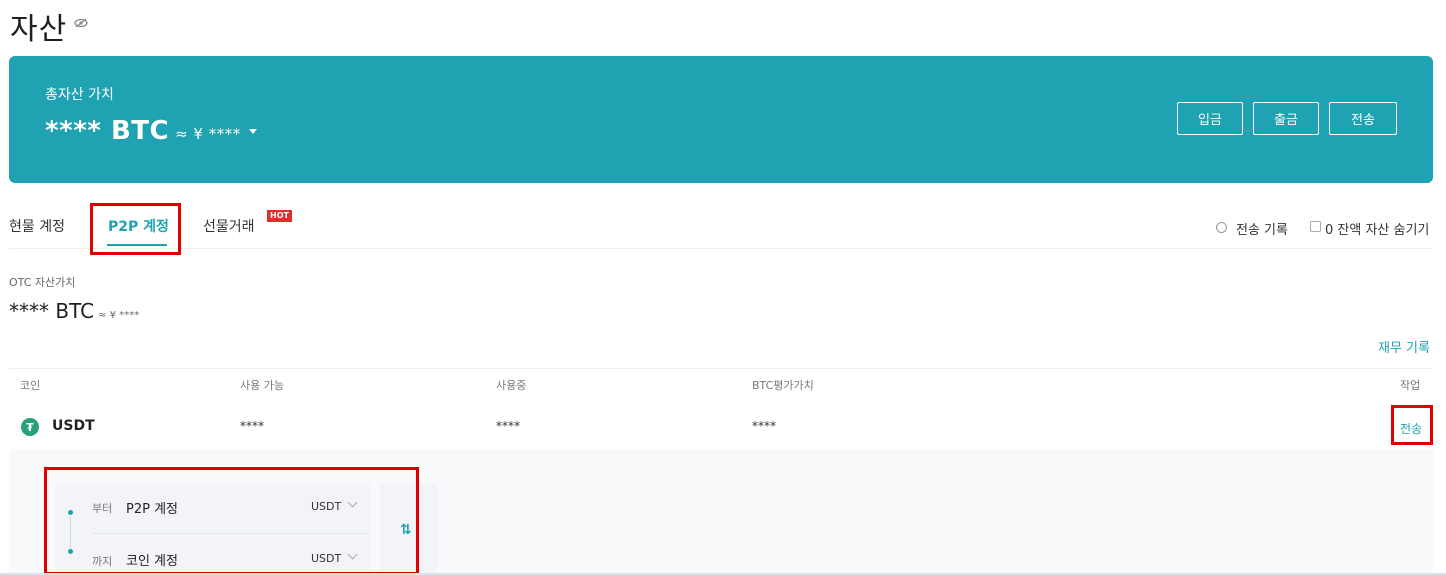 The image size is (1446, 575). Describe the element at coordinates (152, 507) in the screenshot. I see `from-account-select: P2P 계정` at that location.